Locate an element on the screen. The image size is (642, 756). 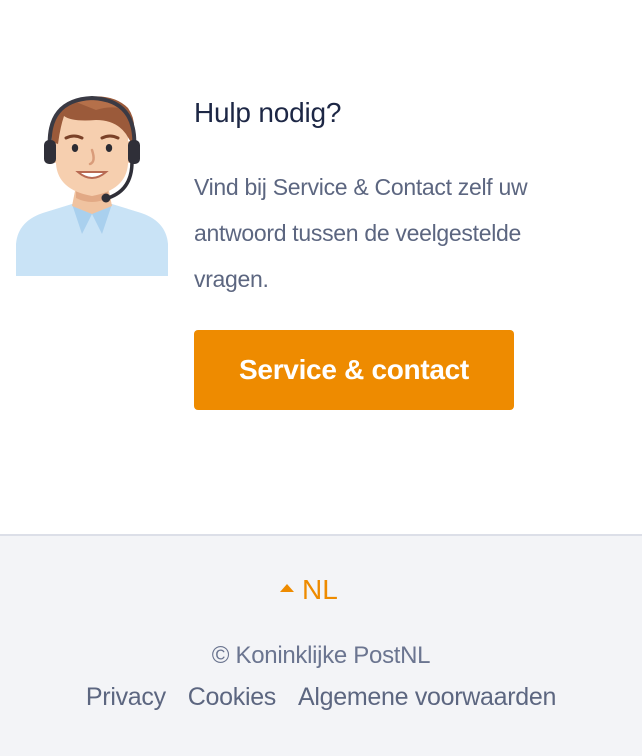
terms-link: Algemene voorwaarden is located at coordinates (427, 697).